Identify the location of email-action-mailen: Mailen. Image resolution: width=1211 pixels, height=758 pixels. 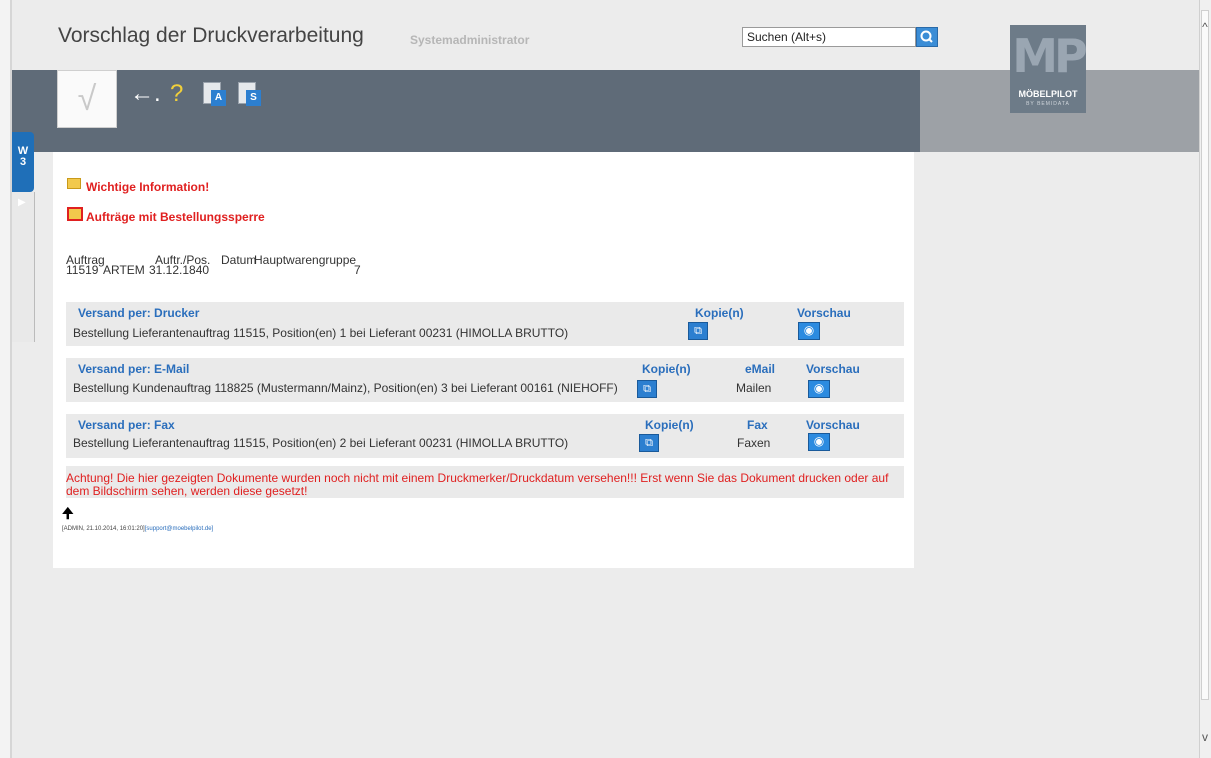
(753, 388).